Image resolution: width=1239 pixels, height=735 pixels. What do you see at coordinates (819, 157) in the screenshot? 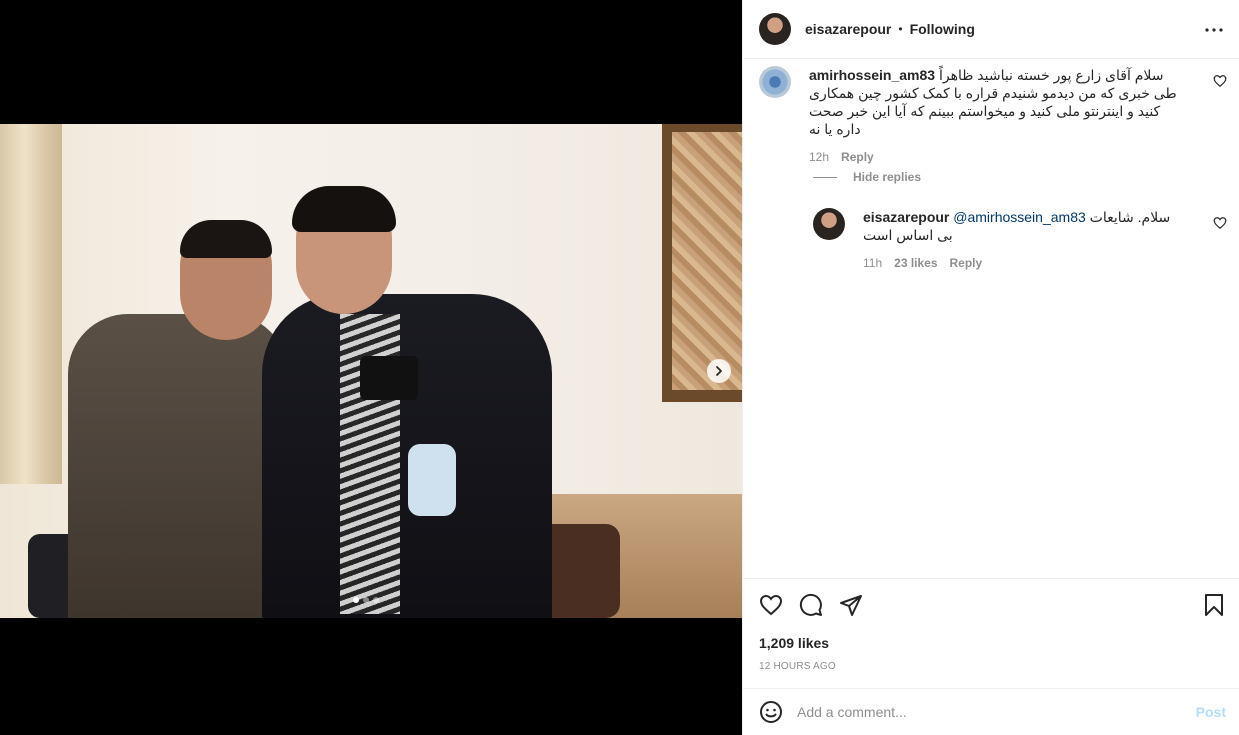
I see `comment-time: 12h` at bounding box center [819, 157].